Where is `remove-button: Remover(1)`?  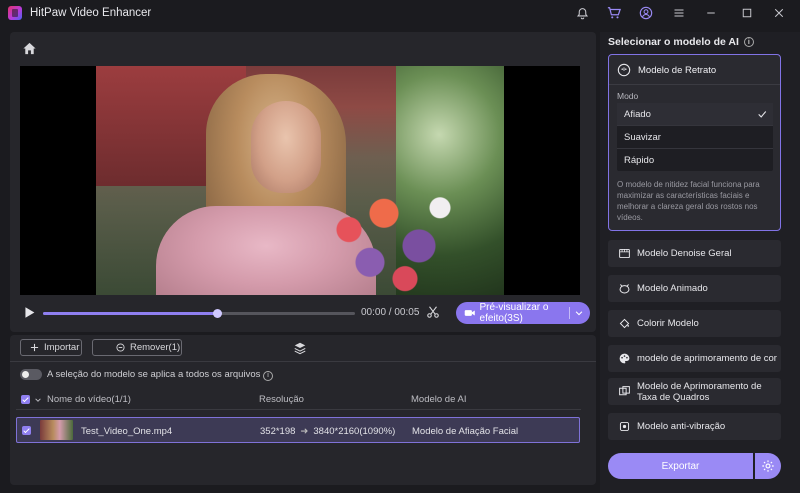 remove-button: Remover(1) is located at coordinates (137, 347).